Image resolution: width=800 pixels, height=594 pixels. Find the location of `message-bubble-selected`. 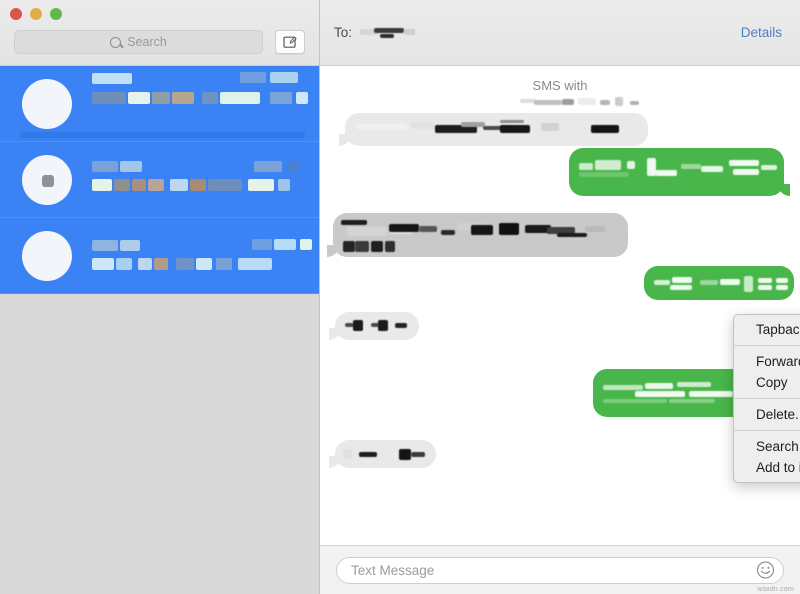

message-bubble-selected is located at coordinates (480, 235).